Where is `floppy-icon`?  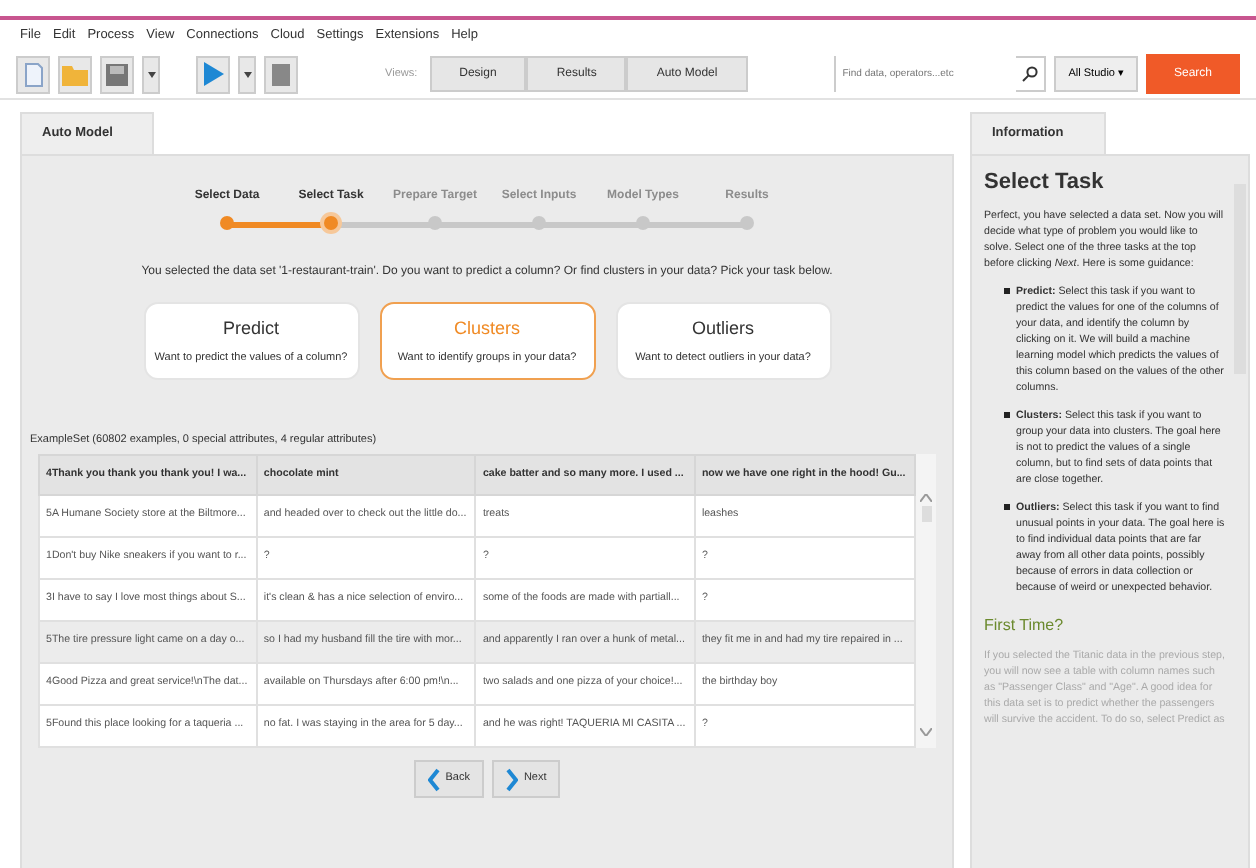 floppy-icon is located at coordinates (117, 74).